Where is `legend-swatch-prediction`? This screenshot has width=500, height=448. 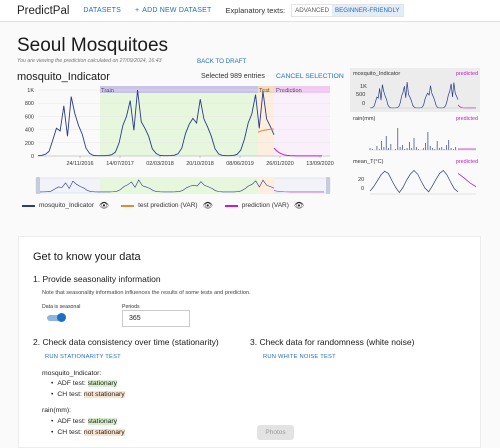 legend-swatch-prediction is located at coordinates (231, 205).